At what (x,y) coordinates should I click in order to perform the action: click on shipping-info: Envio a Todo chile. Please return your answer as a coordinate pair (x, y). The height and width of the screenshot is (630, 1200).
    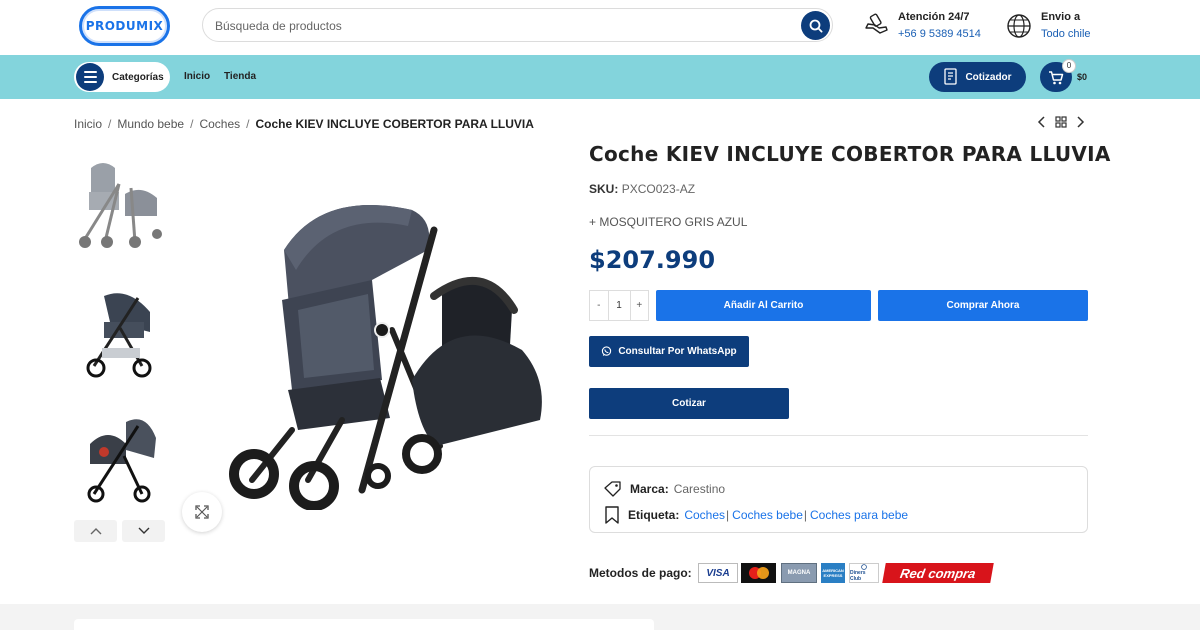
    Looking at the image, I should click on (1048, 26).